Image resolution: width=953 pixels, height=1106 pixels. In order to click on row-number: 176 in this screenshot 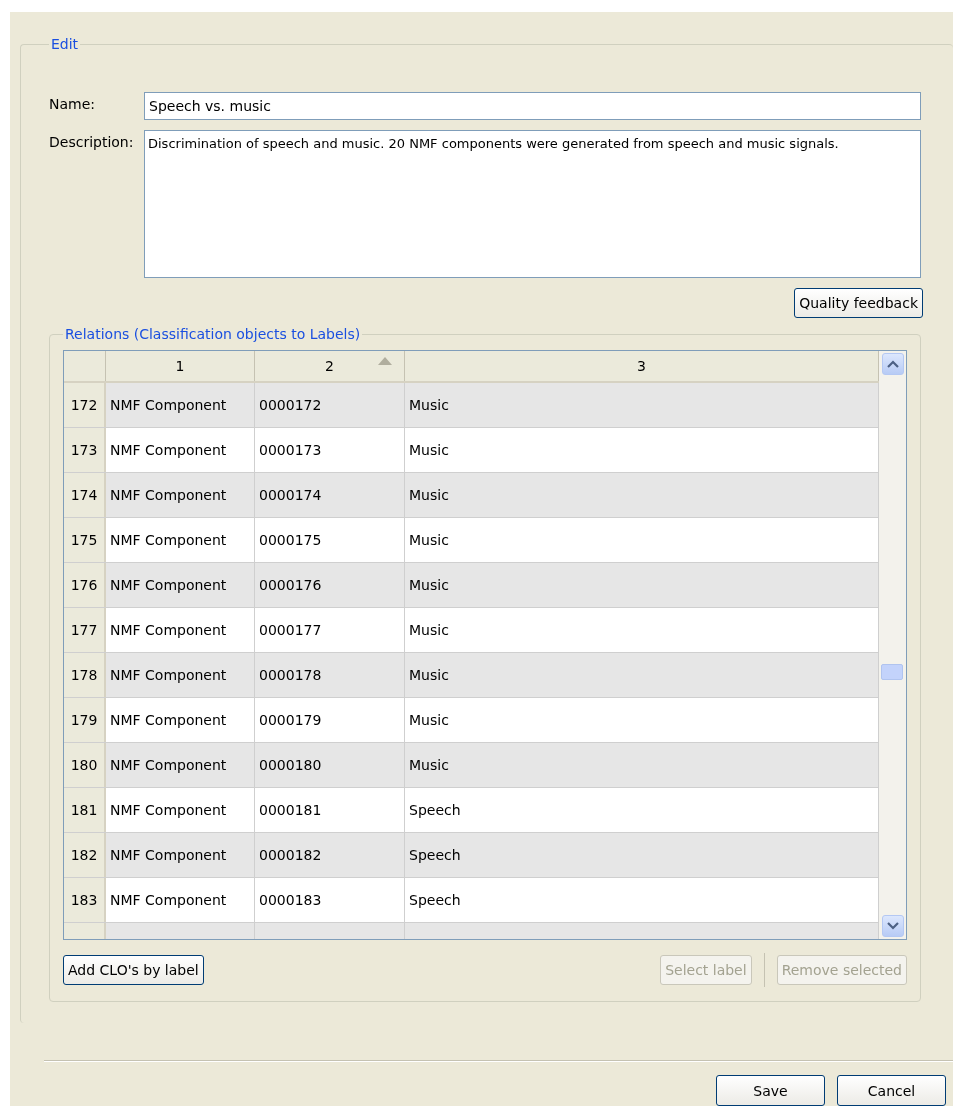, I will do `click(85, 585)`.